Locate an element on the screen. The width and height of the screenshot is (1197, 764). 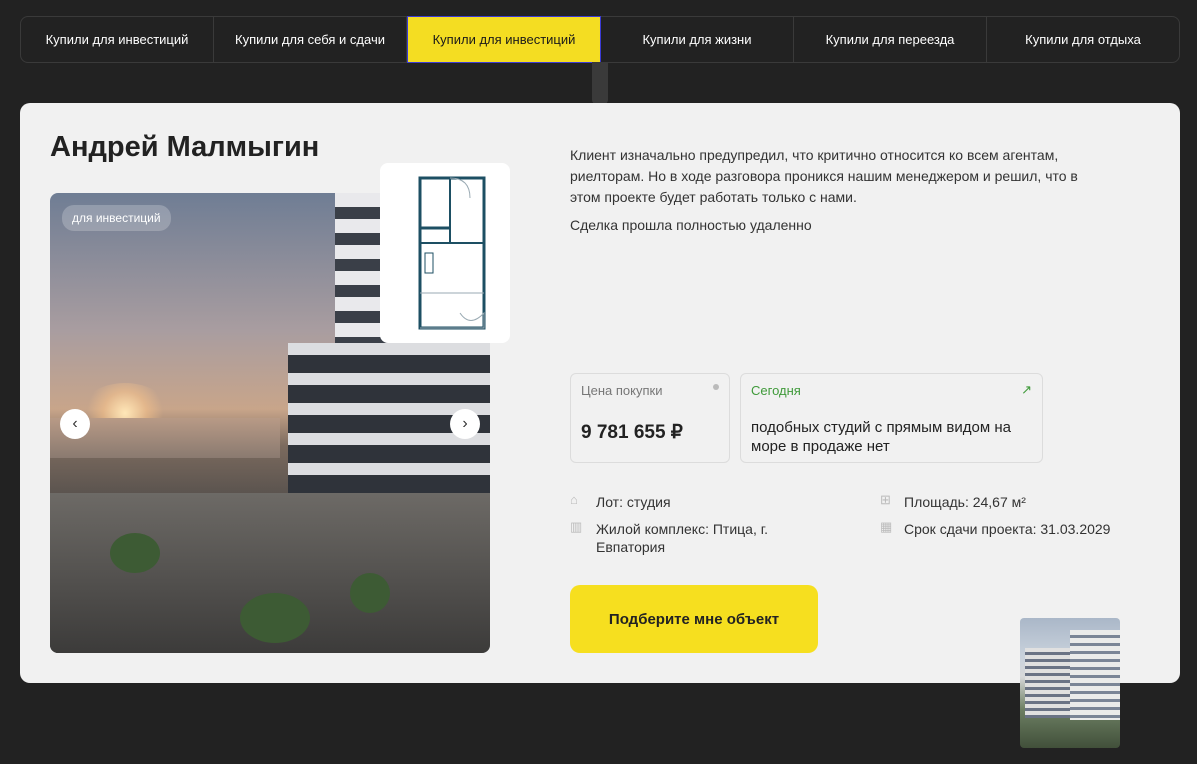
grid-icon: ⊞ is located at coordinates (885, 499).